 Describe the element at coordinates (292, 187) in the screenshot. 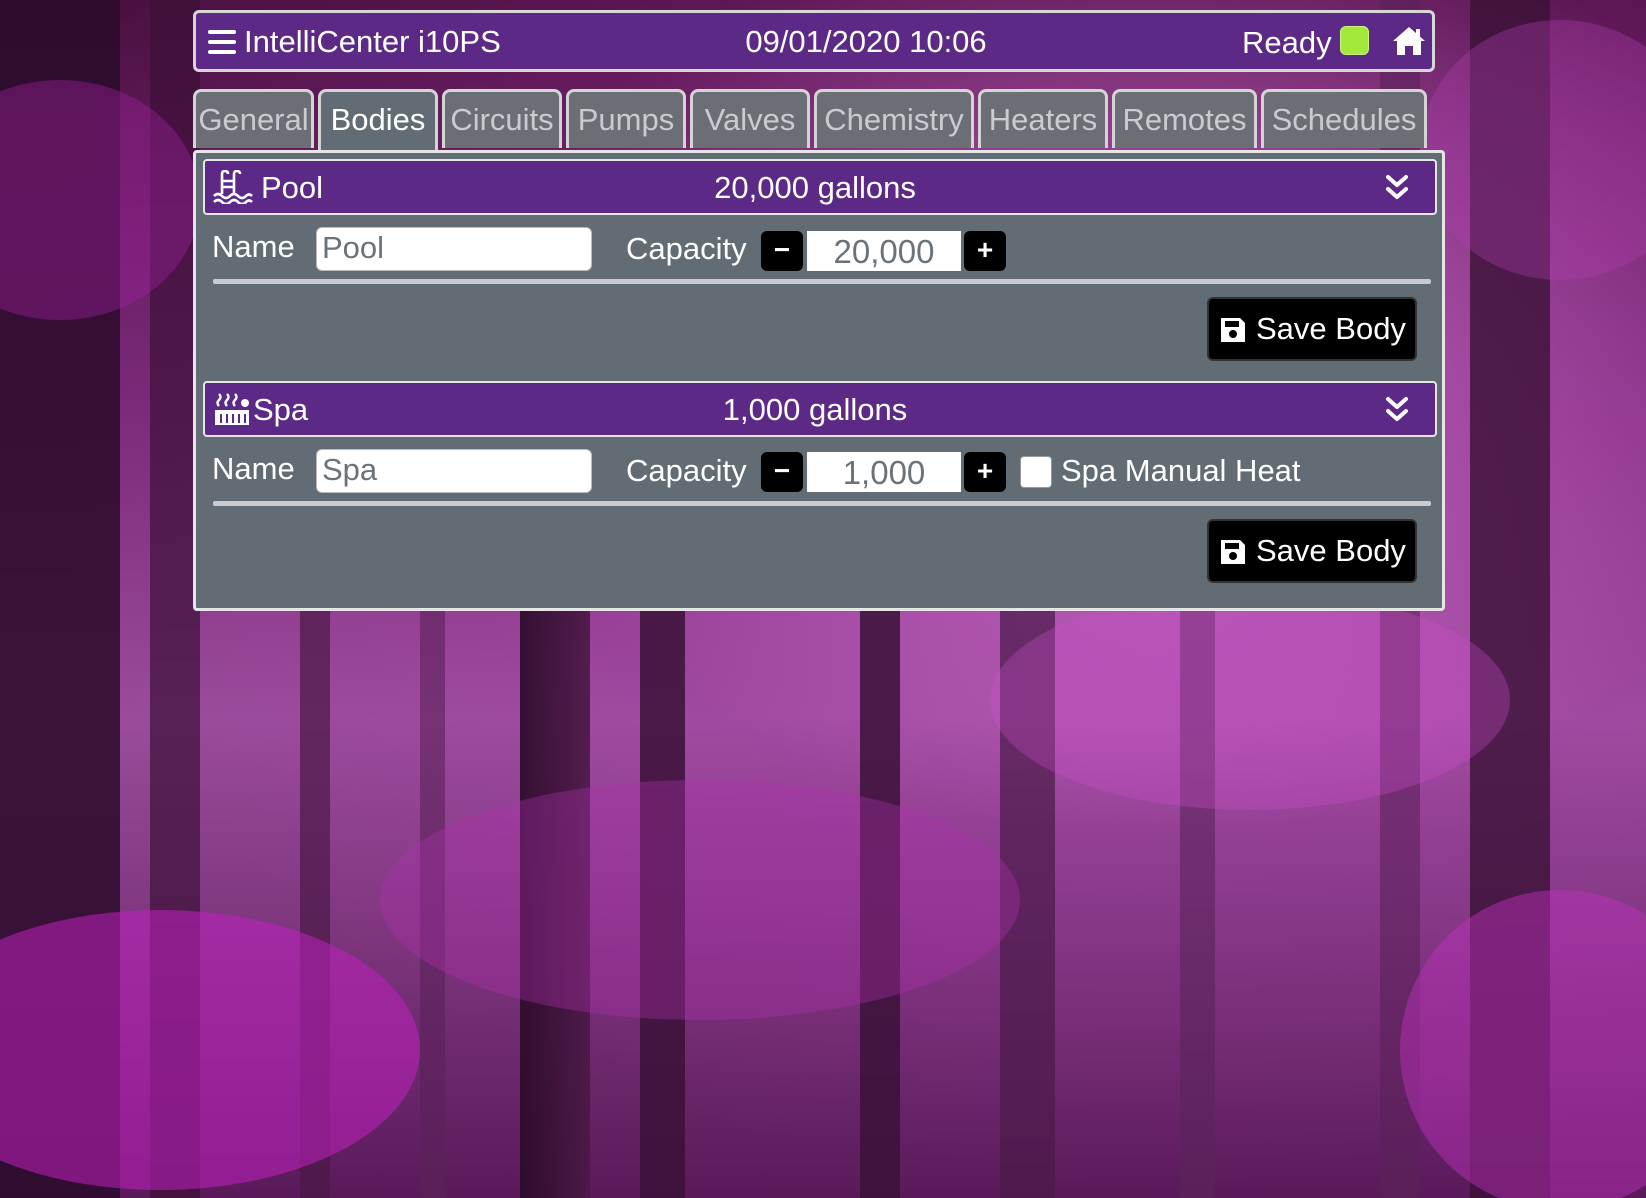

I see `body-name: Pool` at that location.